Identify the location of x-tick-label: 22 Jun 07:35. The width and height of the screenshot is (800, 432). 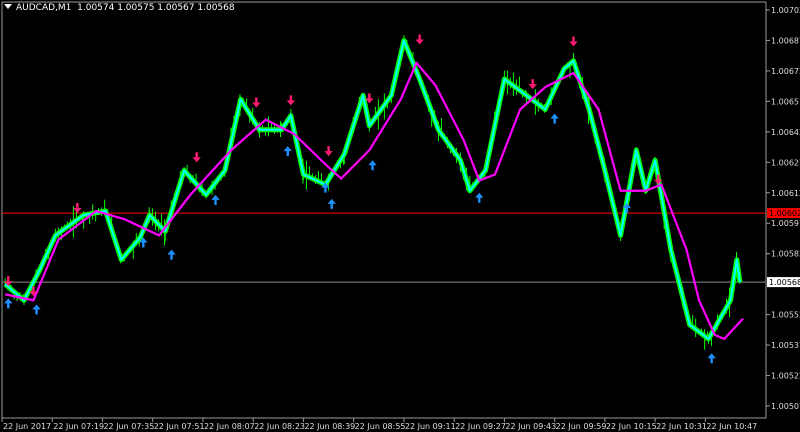
(128, 426).